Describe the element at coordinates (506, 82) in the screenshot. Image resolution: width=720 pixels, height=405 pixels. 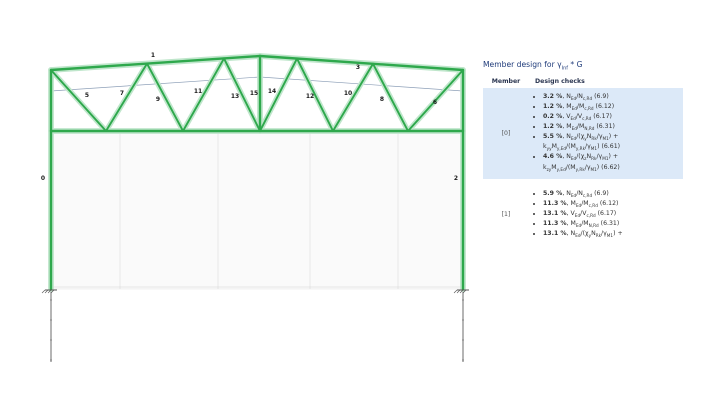
I see `member-column-header: Member` at that location.